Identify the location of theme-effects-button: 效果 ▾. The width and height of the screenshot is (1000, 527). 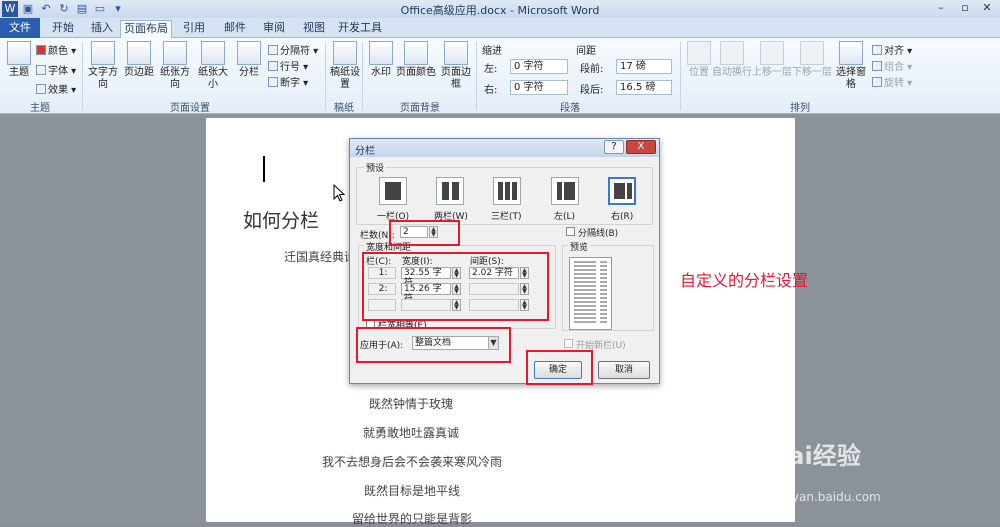
(56, 88).